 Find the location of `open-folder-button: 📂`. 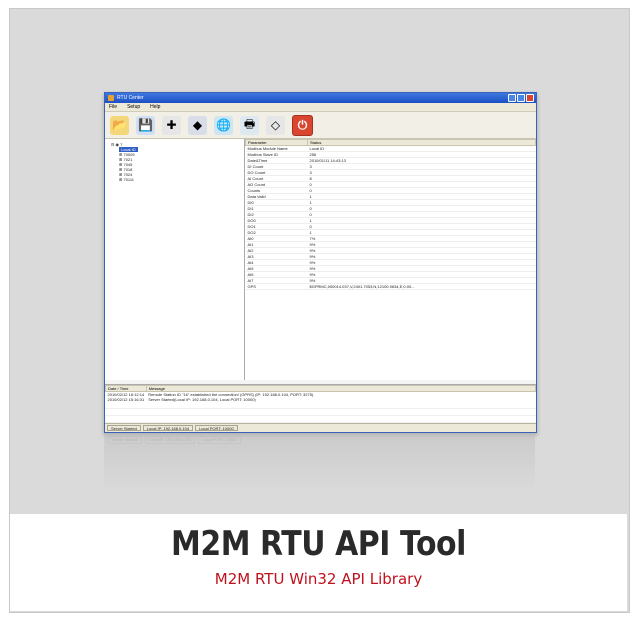

open-folder-button: 📂 is located at coordinates (119, 125).